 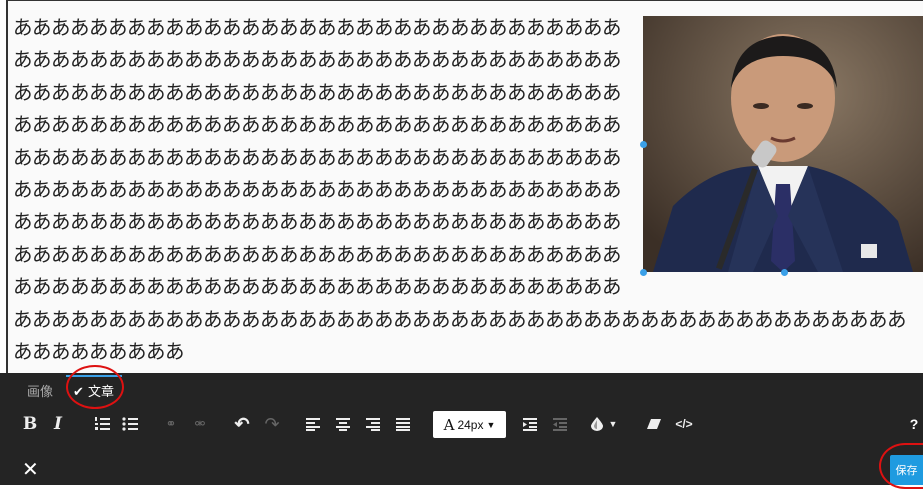 I want to click on source-code-icon: </>, so click(x=684, y=424).